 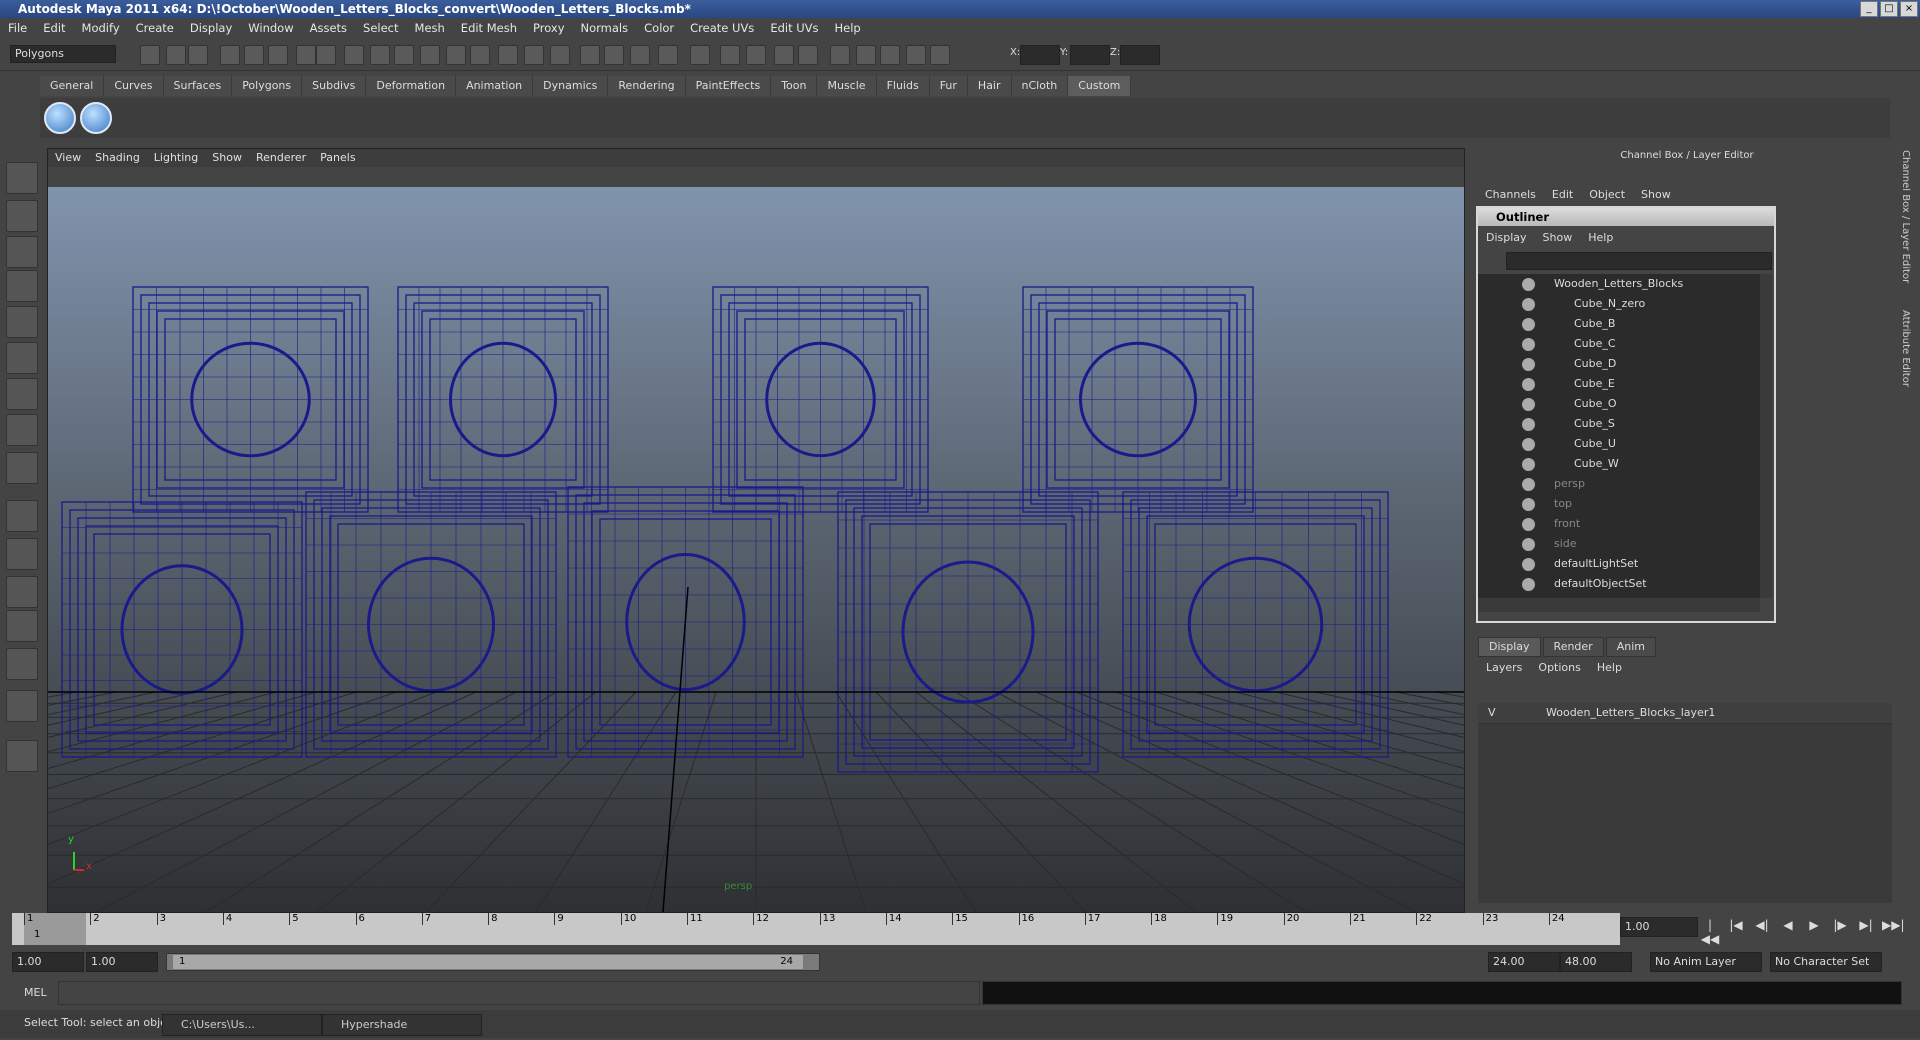 I want to click on layer-menu-layers: Layers, so click(x=1504, y=668).